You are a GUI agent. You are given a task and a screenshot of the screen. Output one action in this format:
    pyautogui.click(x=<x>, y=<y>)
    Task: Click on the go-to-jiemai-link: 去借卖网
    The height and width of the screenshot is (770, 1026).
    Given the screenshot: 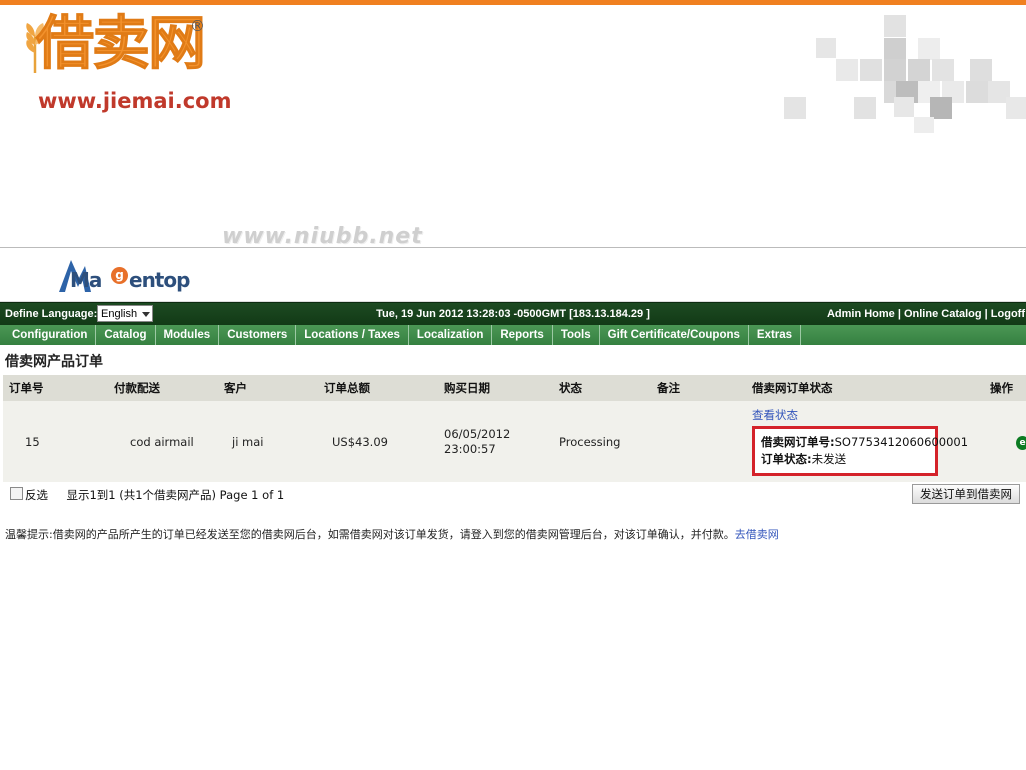 What is the action you would take?
    pyautogui.click(x=757, y=534)
    